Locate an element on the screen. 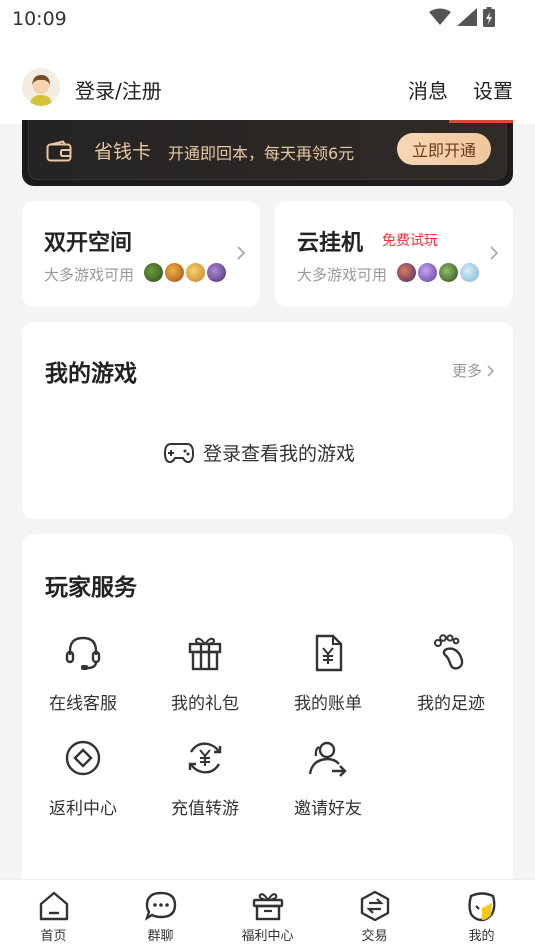 This screenshot has width=535, height=951. footprint-icon is located at coordinates (449, 652).